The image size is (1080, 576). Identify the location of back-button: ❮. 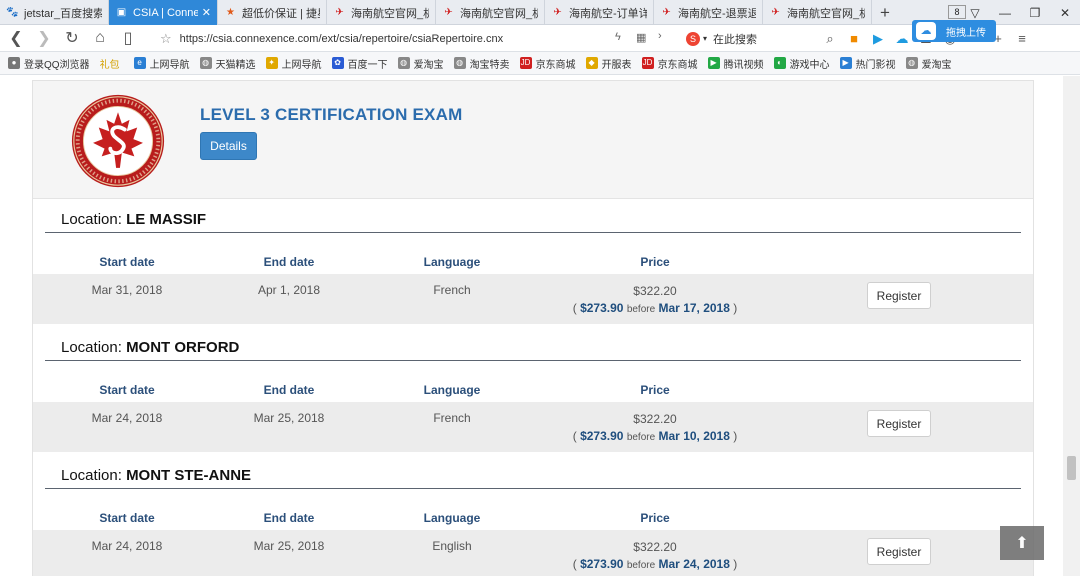
(16, 38).